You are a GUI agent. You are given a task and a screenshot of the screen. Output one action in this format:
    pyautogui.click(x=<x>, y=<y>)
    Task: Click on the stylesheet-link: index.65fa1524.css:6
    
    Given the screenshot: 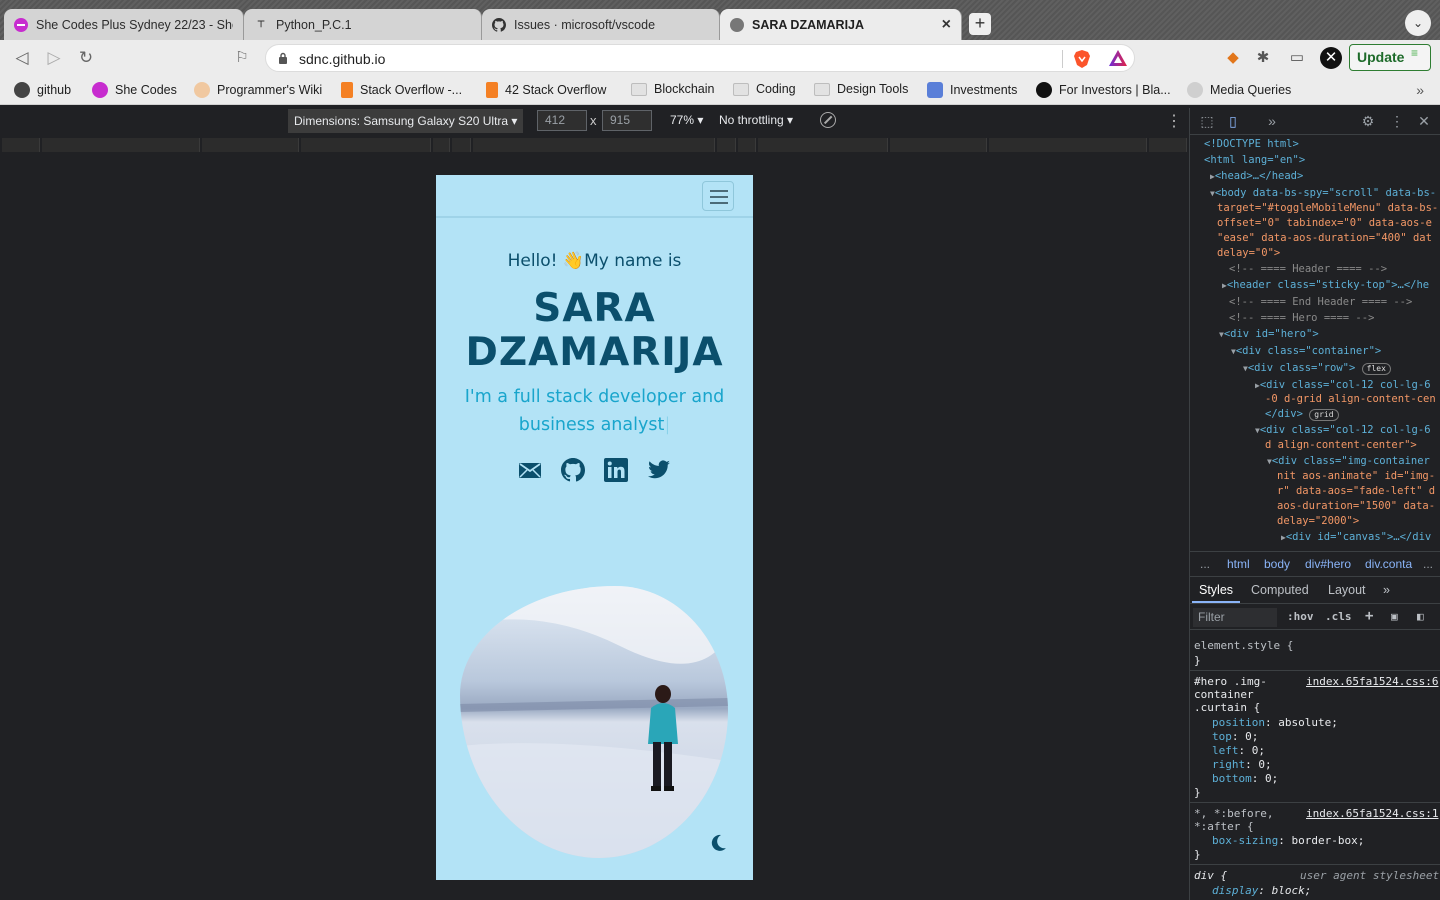 What is the action you would take?
    pyautogui.click(x=1372, y=681)
    